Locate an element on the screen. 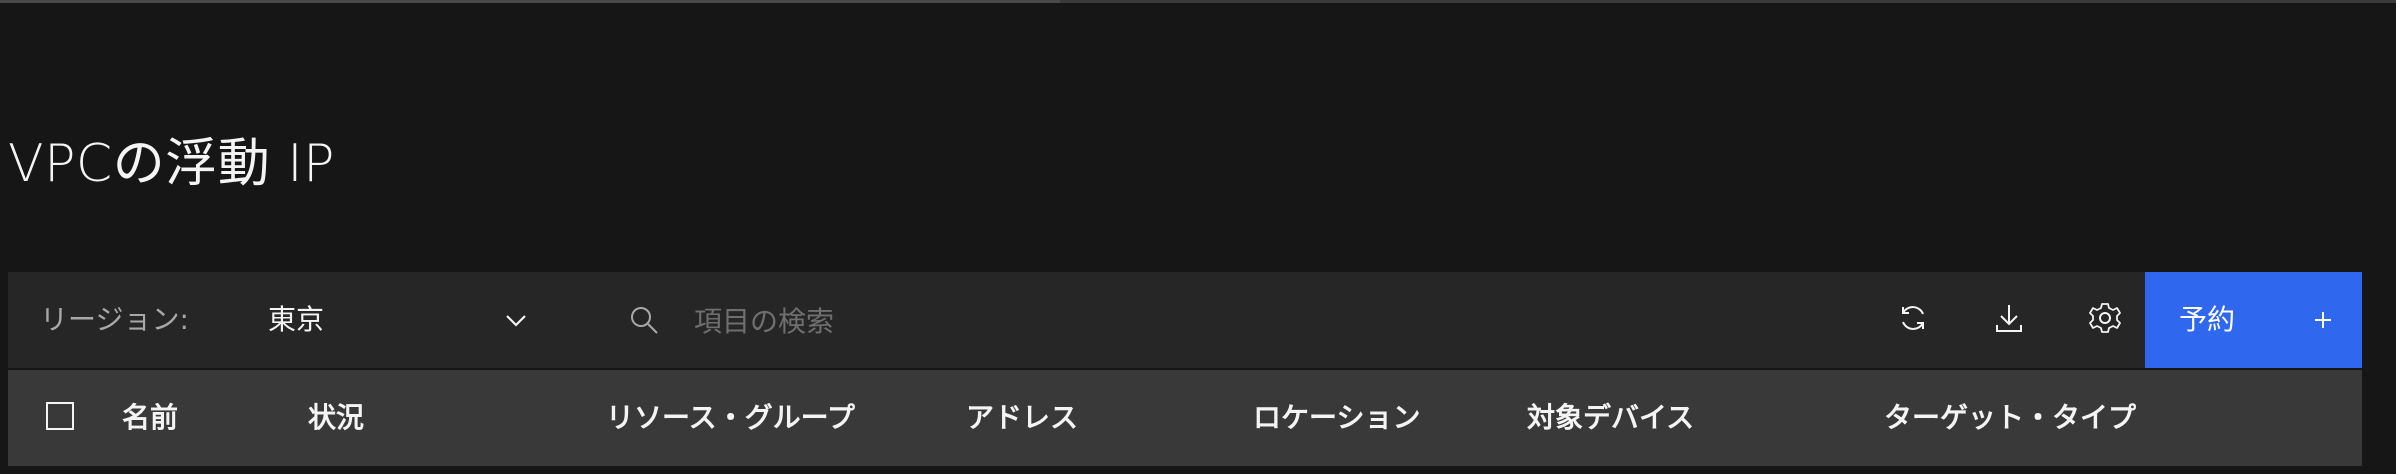 The width and height of the screenshot is (2396, 474). page-title: VPCの浮動 IP is located at coordinates (171, 164).